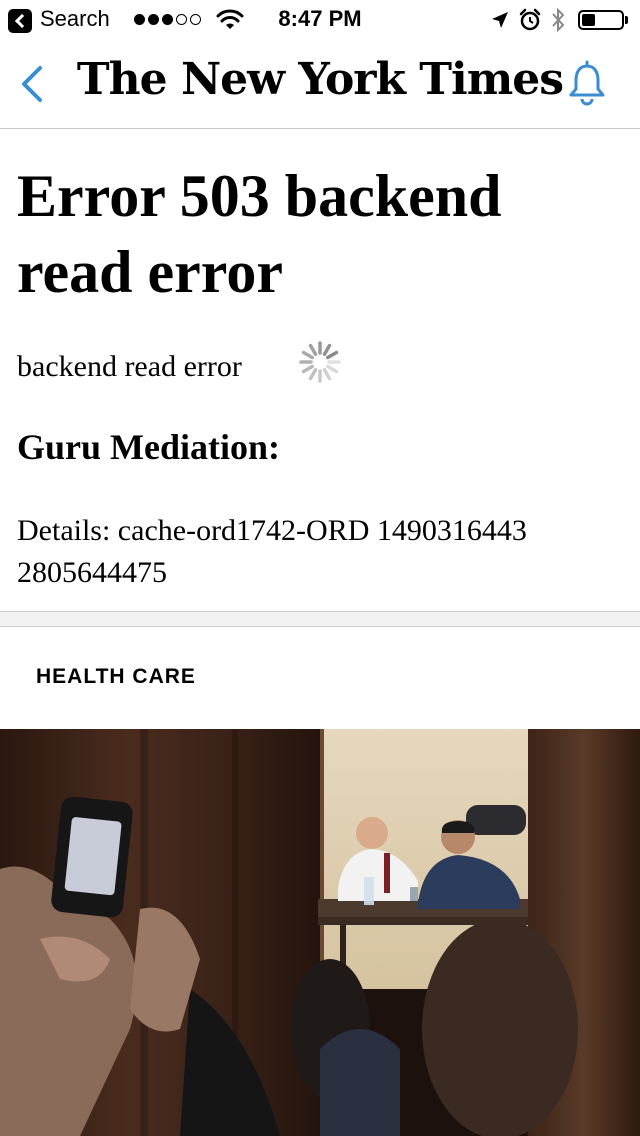 The width and height of the screenshot is (640, 1136). I want to click on clock: 8:47 PM, so click(320, 18).